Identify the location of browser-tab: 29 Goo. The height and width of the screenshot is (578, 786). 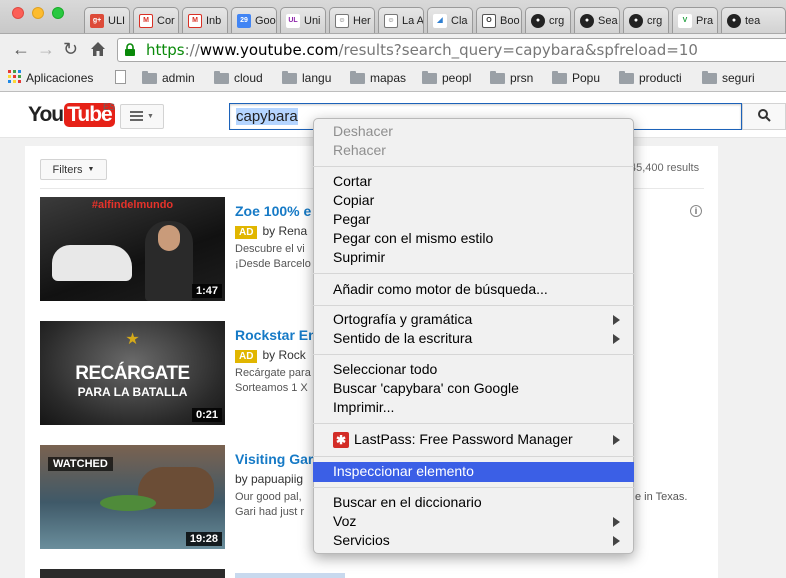
(254, 20).